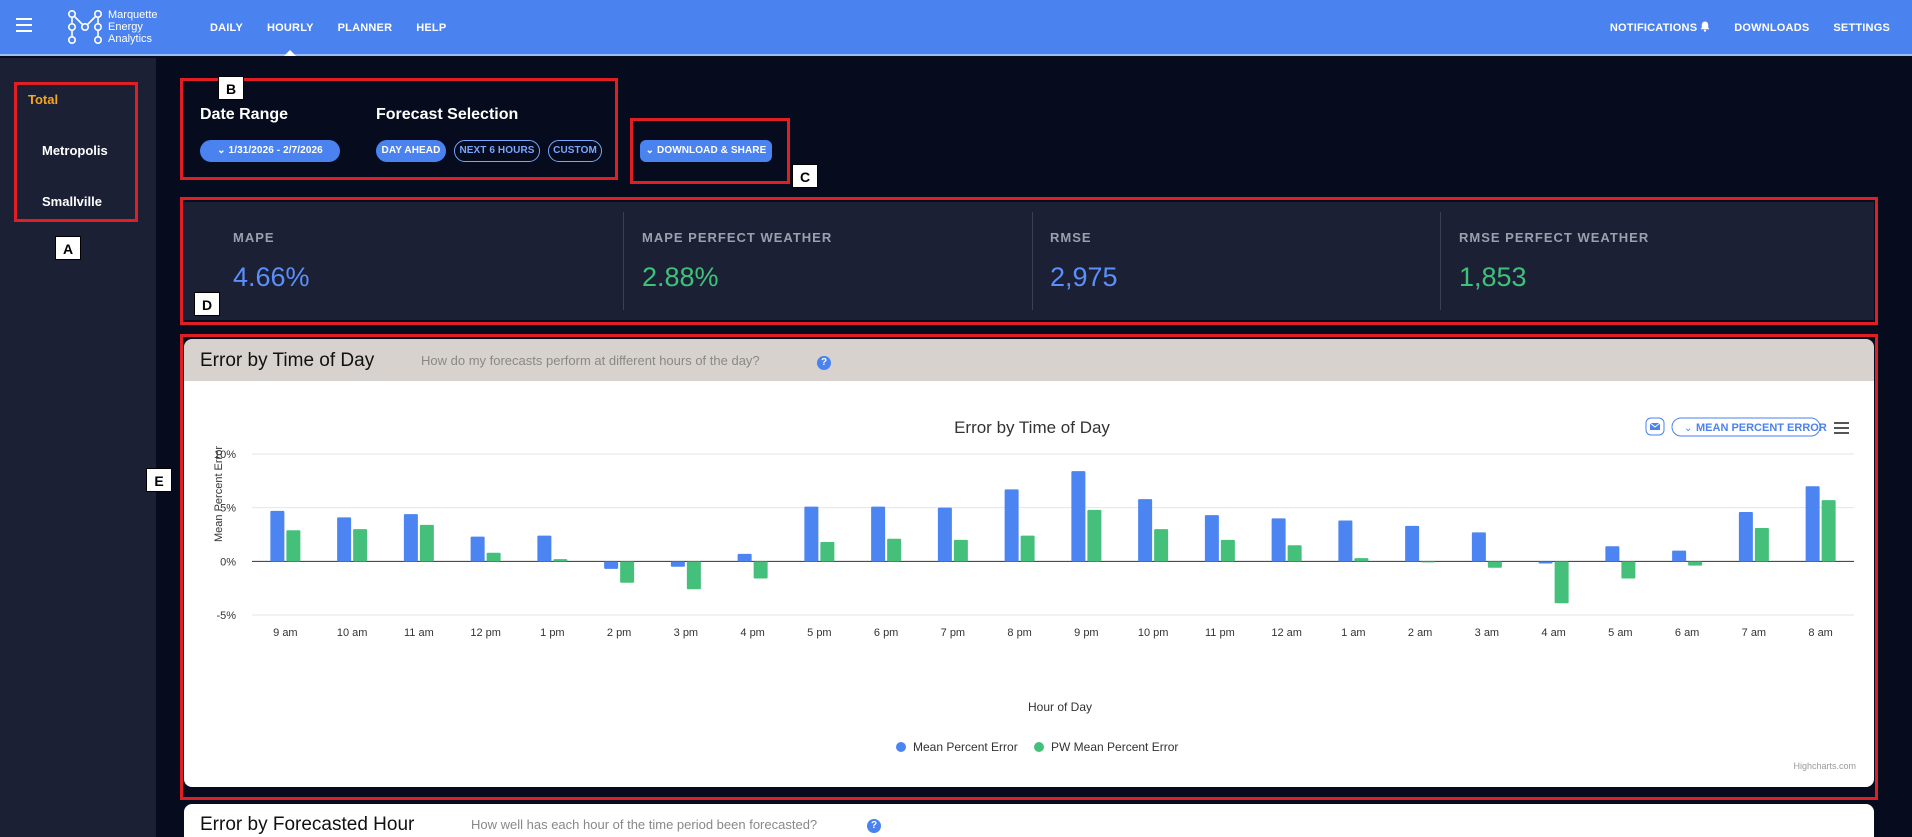  I want to click on nav-downloads: DOWNLOADS, so click(1771, 28).